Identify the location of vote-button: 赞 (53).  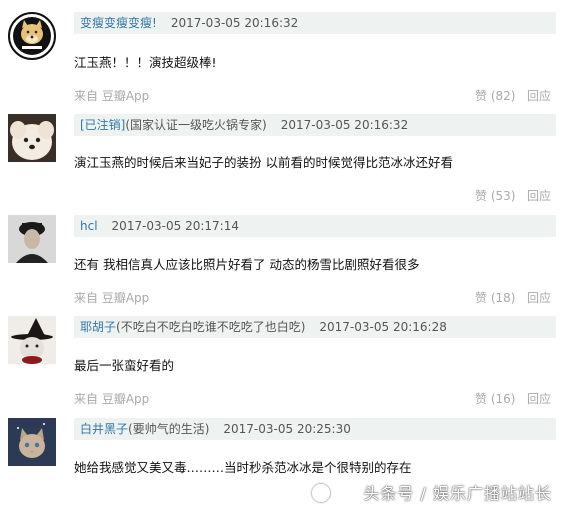
(495, 195).